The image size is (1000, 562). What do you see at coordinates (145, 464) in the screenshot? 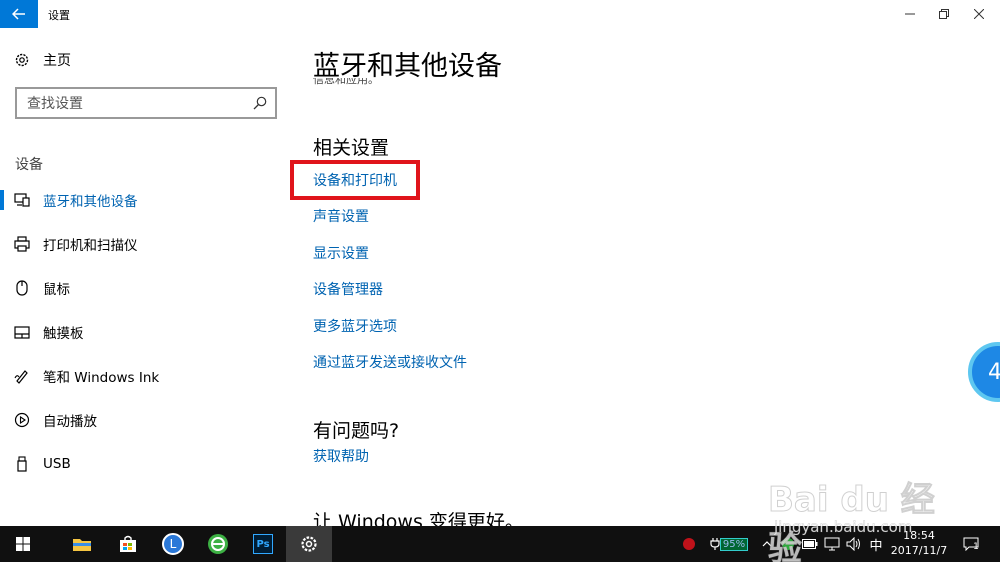
I see `sidebar-item-usb: USB` at bounding box center [145, 464].